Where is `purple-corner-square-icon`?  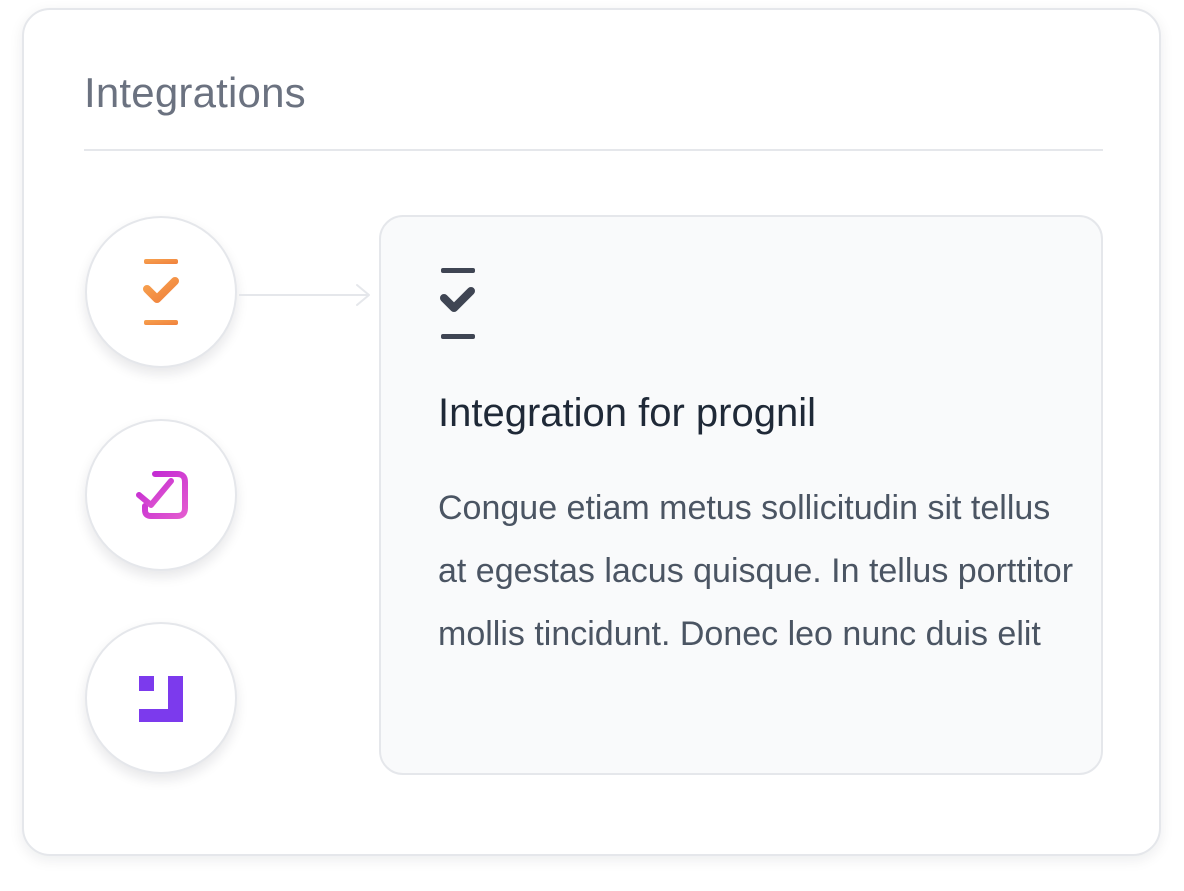 purple-corner-square-icon is located at coordinates (161, 698).